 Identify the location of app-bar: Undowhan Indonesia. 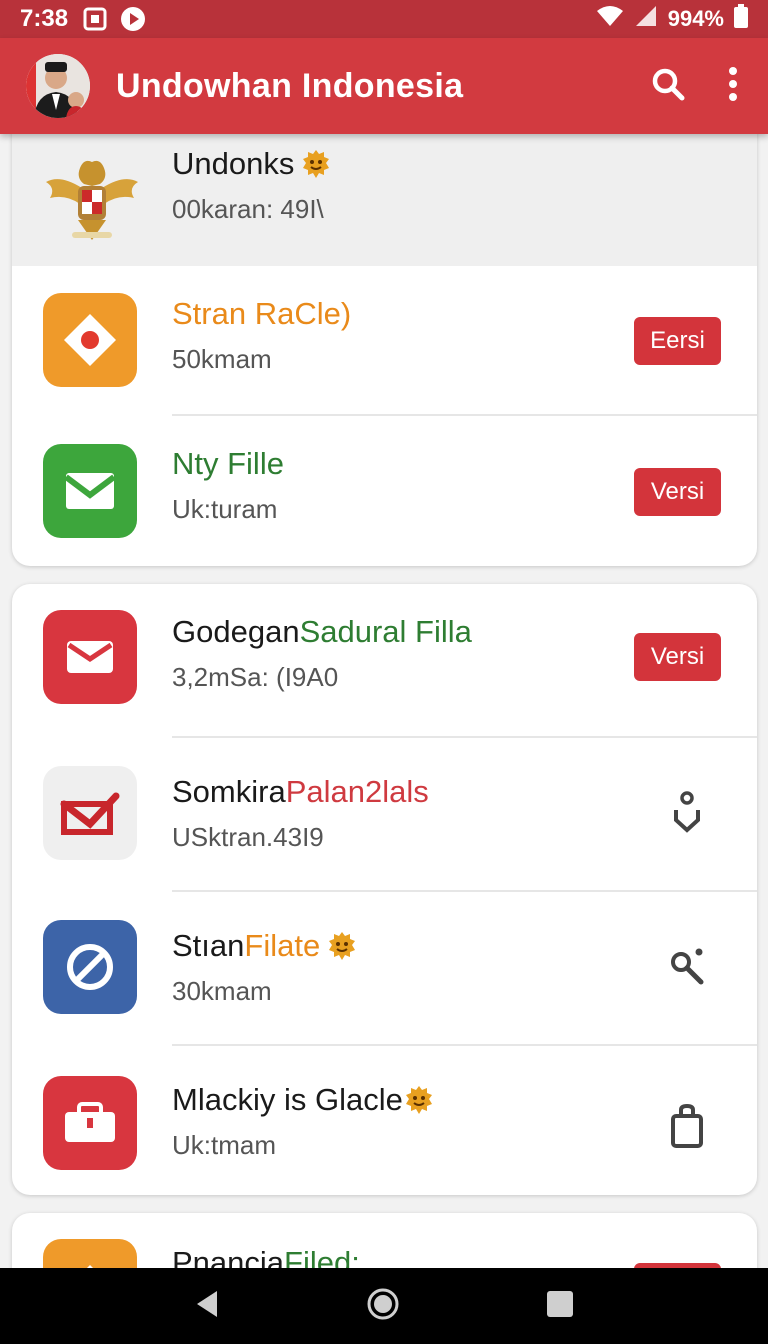
(384, 86).